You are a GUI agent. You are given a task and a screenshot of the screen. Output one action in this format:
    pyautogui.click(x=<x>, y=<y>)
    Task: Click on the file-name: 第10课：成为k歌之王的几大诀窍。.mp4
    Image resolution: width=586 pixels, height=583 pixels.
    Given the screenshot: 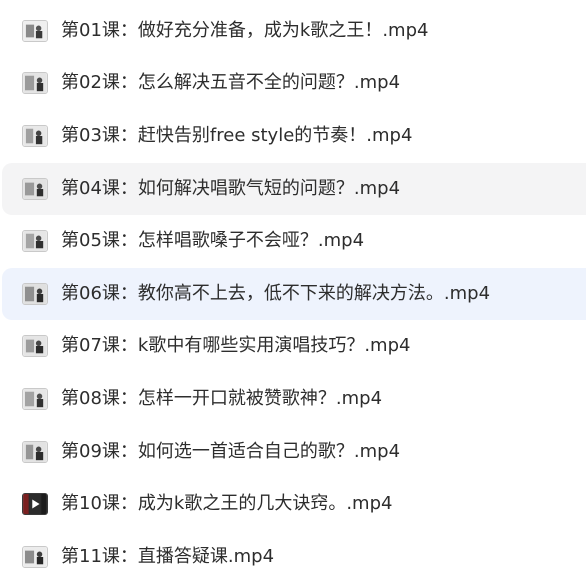 What is the action you would take?
    pyautogui.click(x=227, y=503)
    